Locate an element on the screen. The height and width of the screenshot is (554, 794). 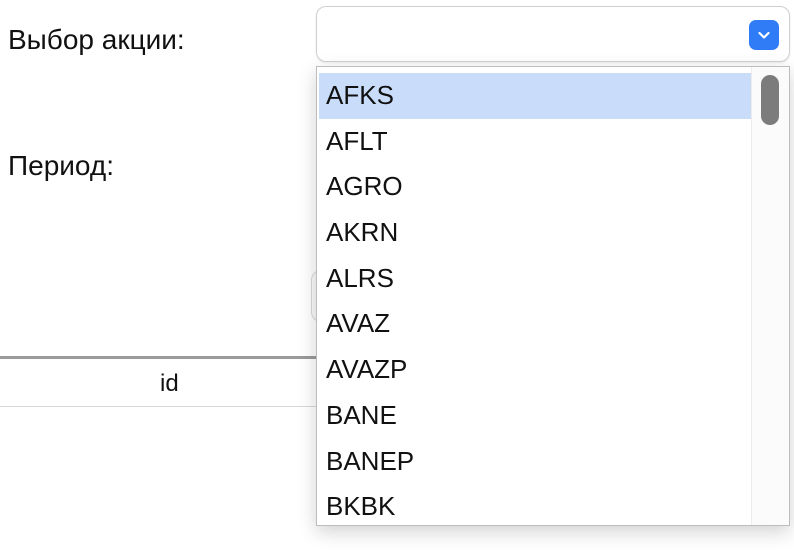
dropdown-item: AGRO is located at coordinates (535, 187).